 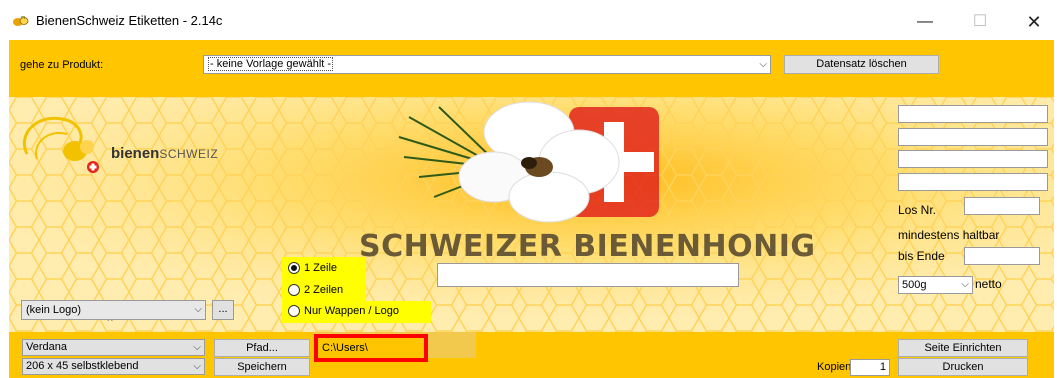 I want to click on logo-word-bold: bienen, so click(x=135, y=153).